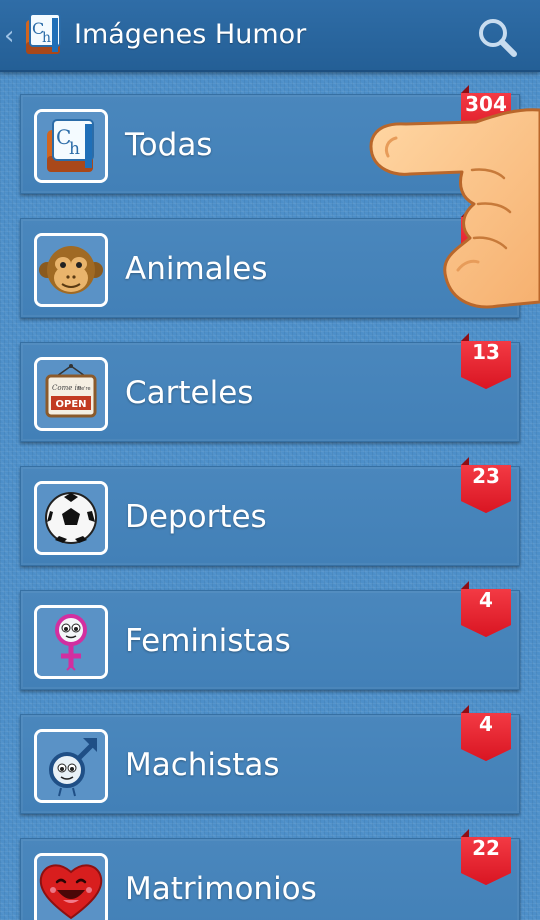  I want to click on female-symbol-icon, so click(71, 642).